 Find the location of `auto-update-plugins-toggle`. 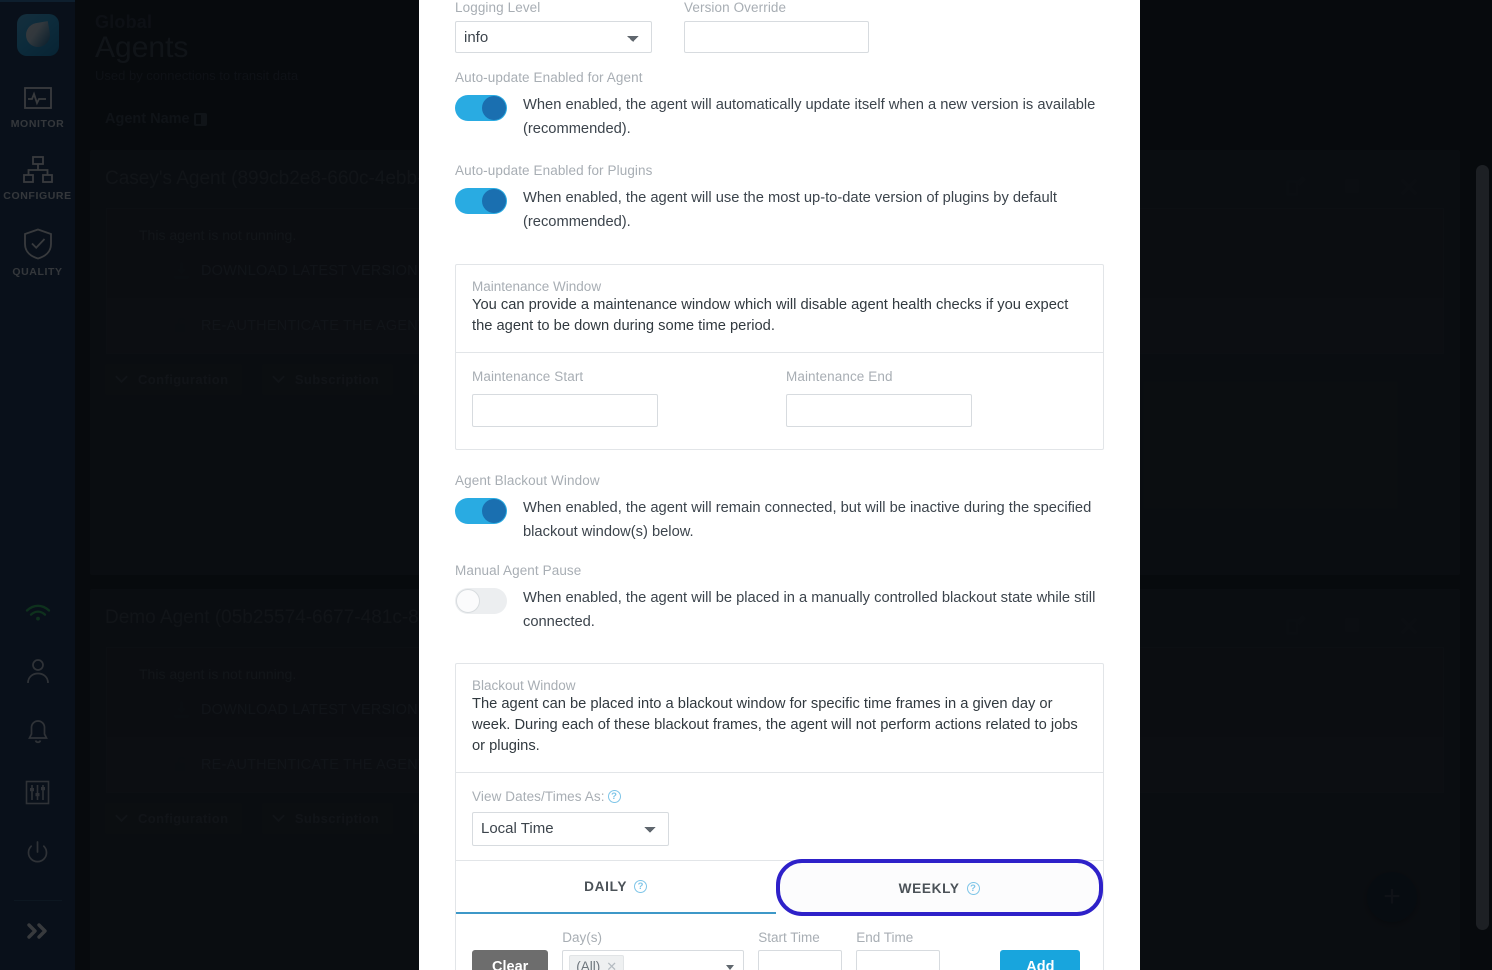

auto-update-plugins-toggle is located at coordinates (481, 200).